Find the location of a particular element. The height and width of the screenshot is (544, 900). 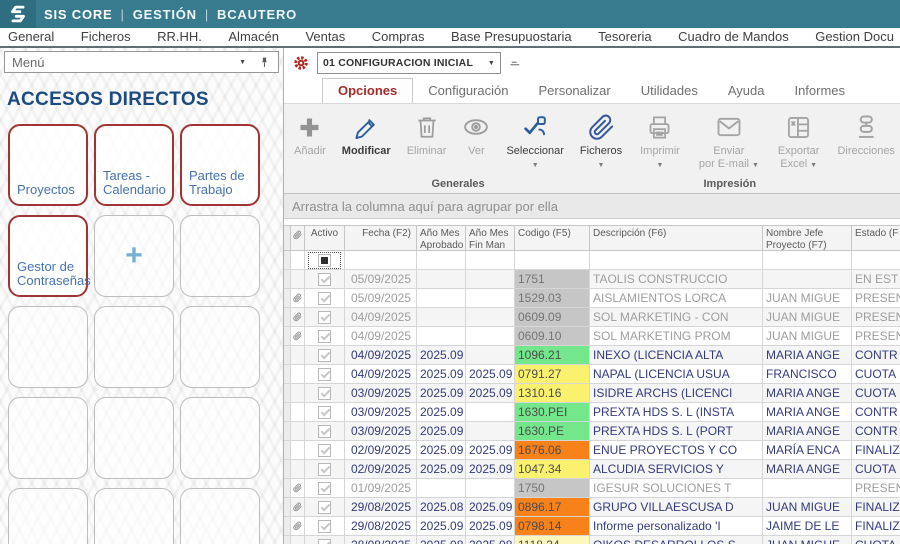

cell-fecha: 05/09/2025 is located at coordinates (381, 298).